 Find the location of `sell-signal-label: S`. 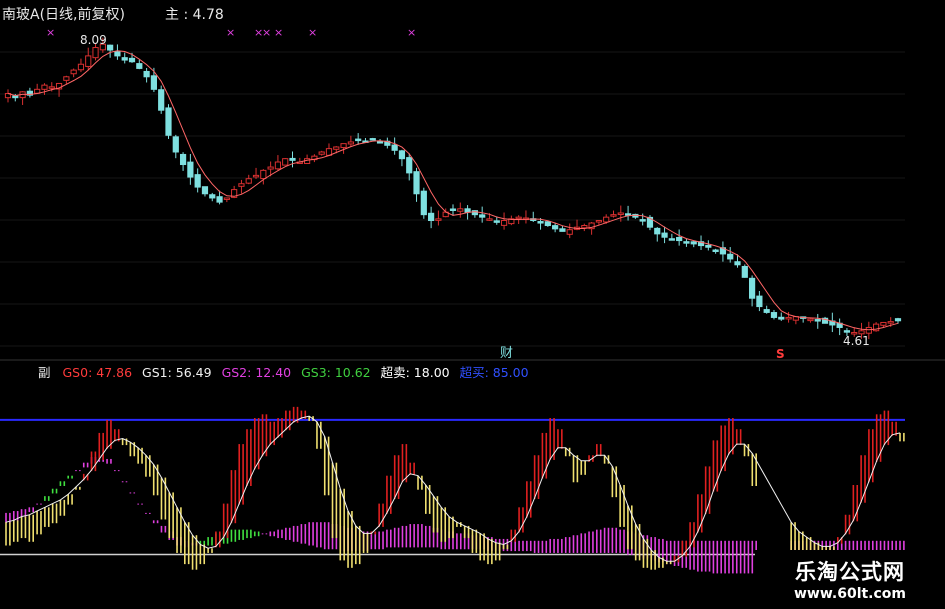

sell-signal-label: S is located at coordinates (780, 354).